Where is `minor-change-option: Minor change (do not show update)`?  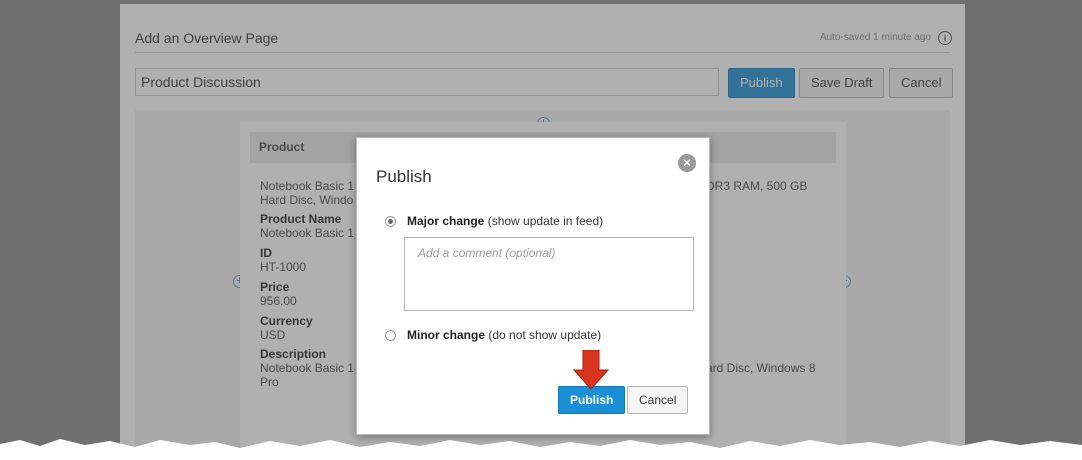
minor-change-option: Minor change (do not show update) is located at coordinates (504, 335).